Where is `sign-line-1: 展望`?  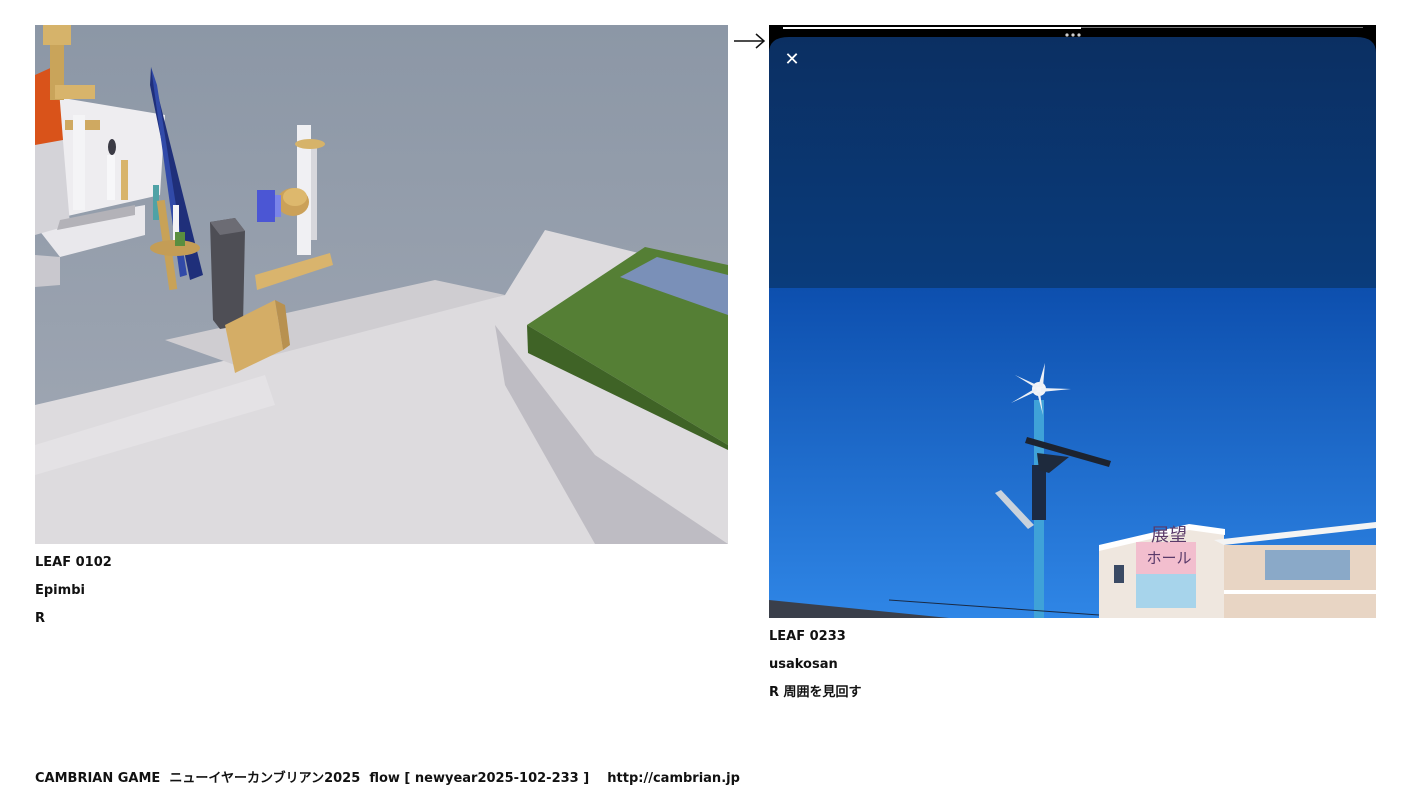 sign-line-1: 展望 is located at coordinates (1169, 535).